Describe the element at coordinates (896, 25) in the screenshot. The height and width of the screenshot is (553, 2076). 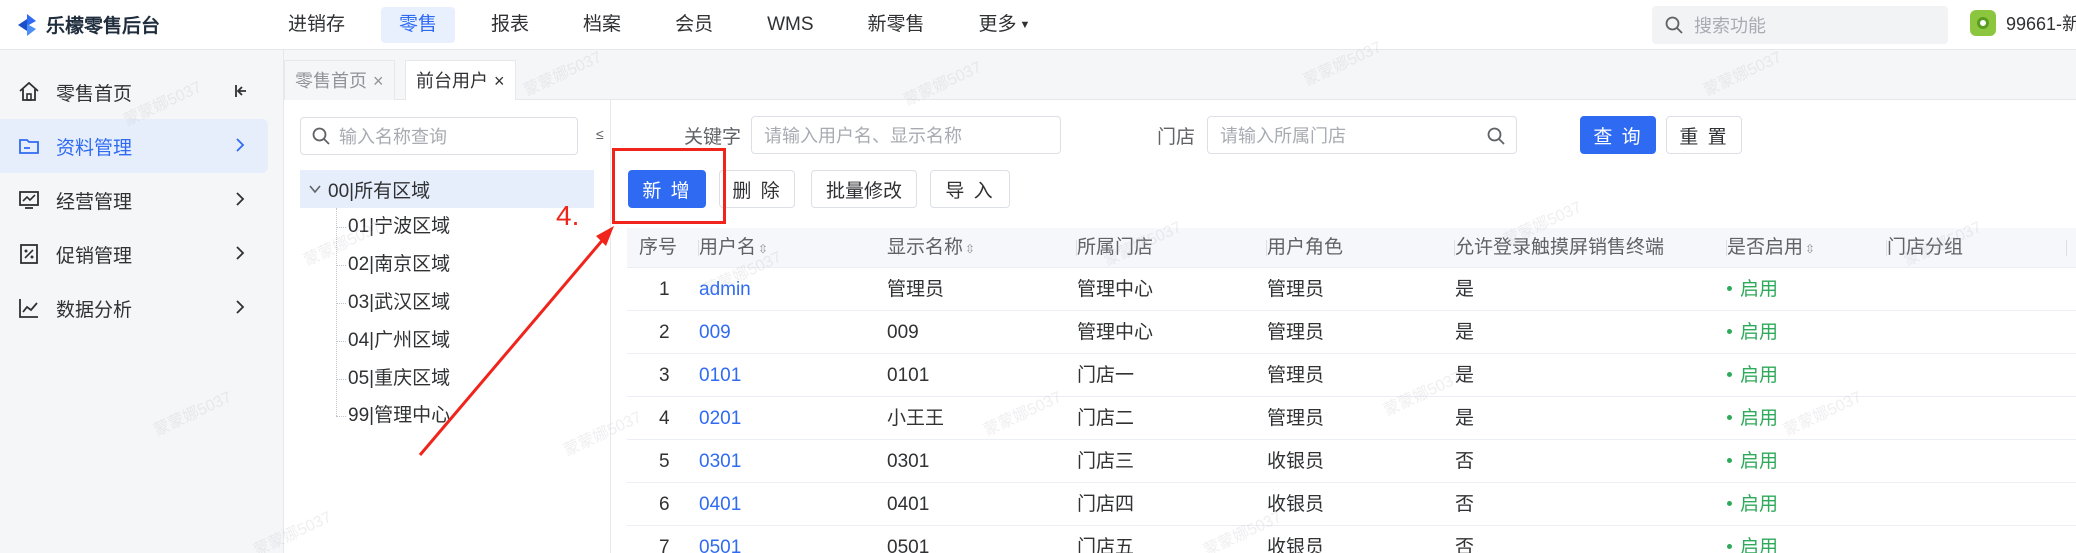
I see `nav-item-new-retail: 新零售` at that location.